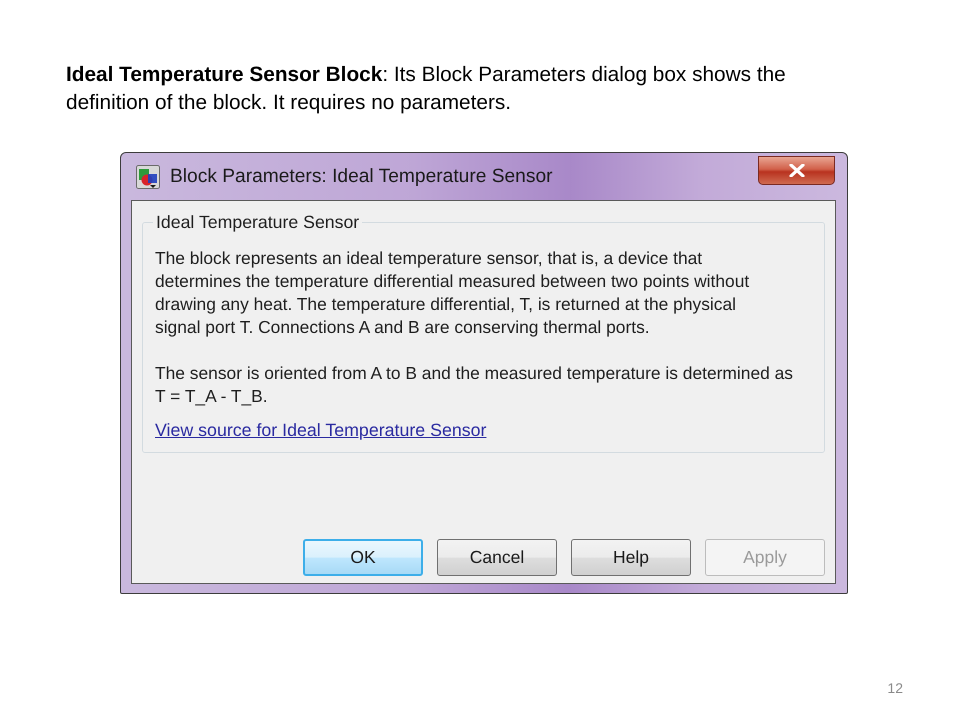 The width and height of the screenshot is (960, 720). Describe the element at coordinates (497, 557) in the screenshot. I see `dialog-button: Cancel` at that location.